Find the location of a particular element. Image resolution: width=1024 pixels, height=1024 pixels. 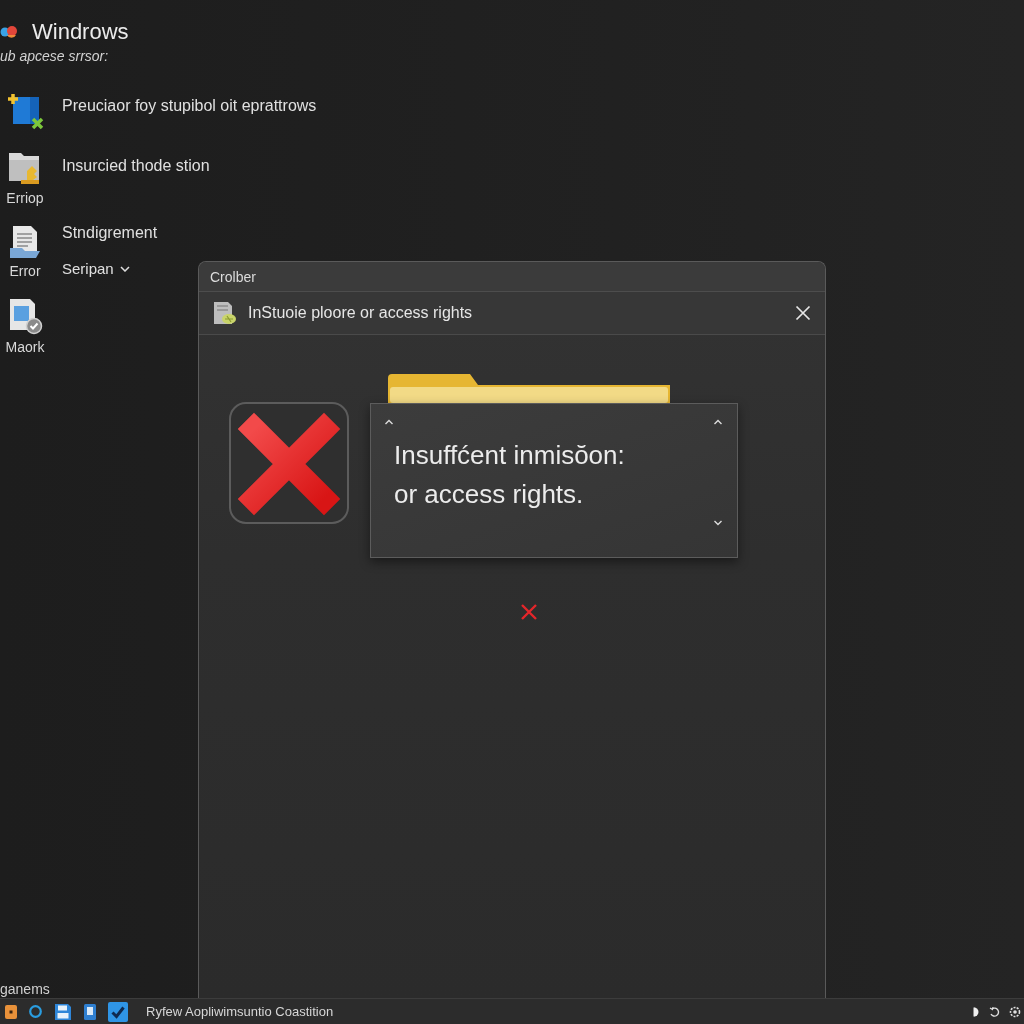

close-icon is located at coordinates (803, 313).